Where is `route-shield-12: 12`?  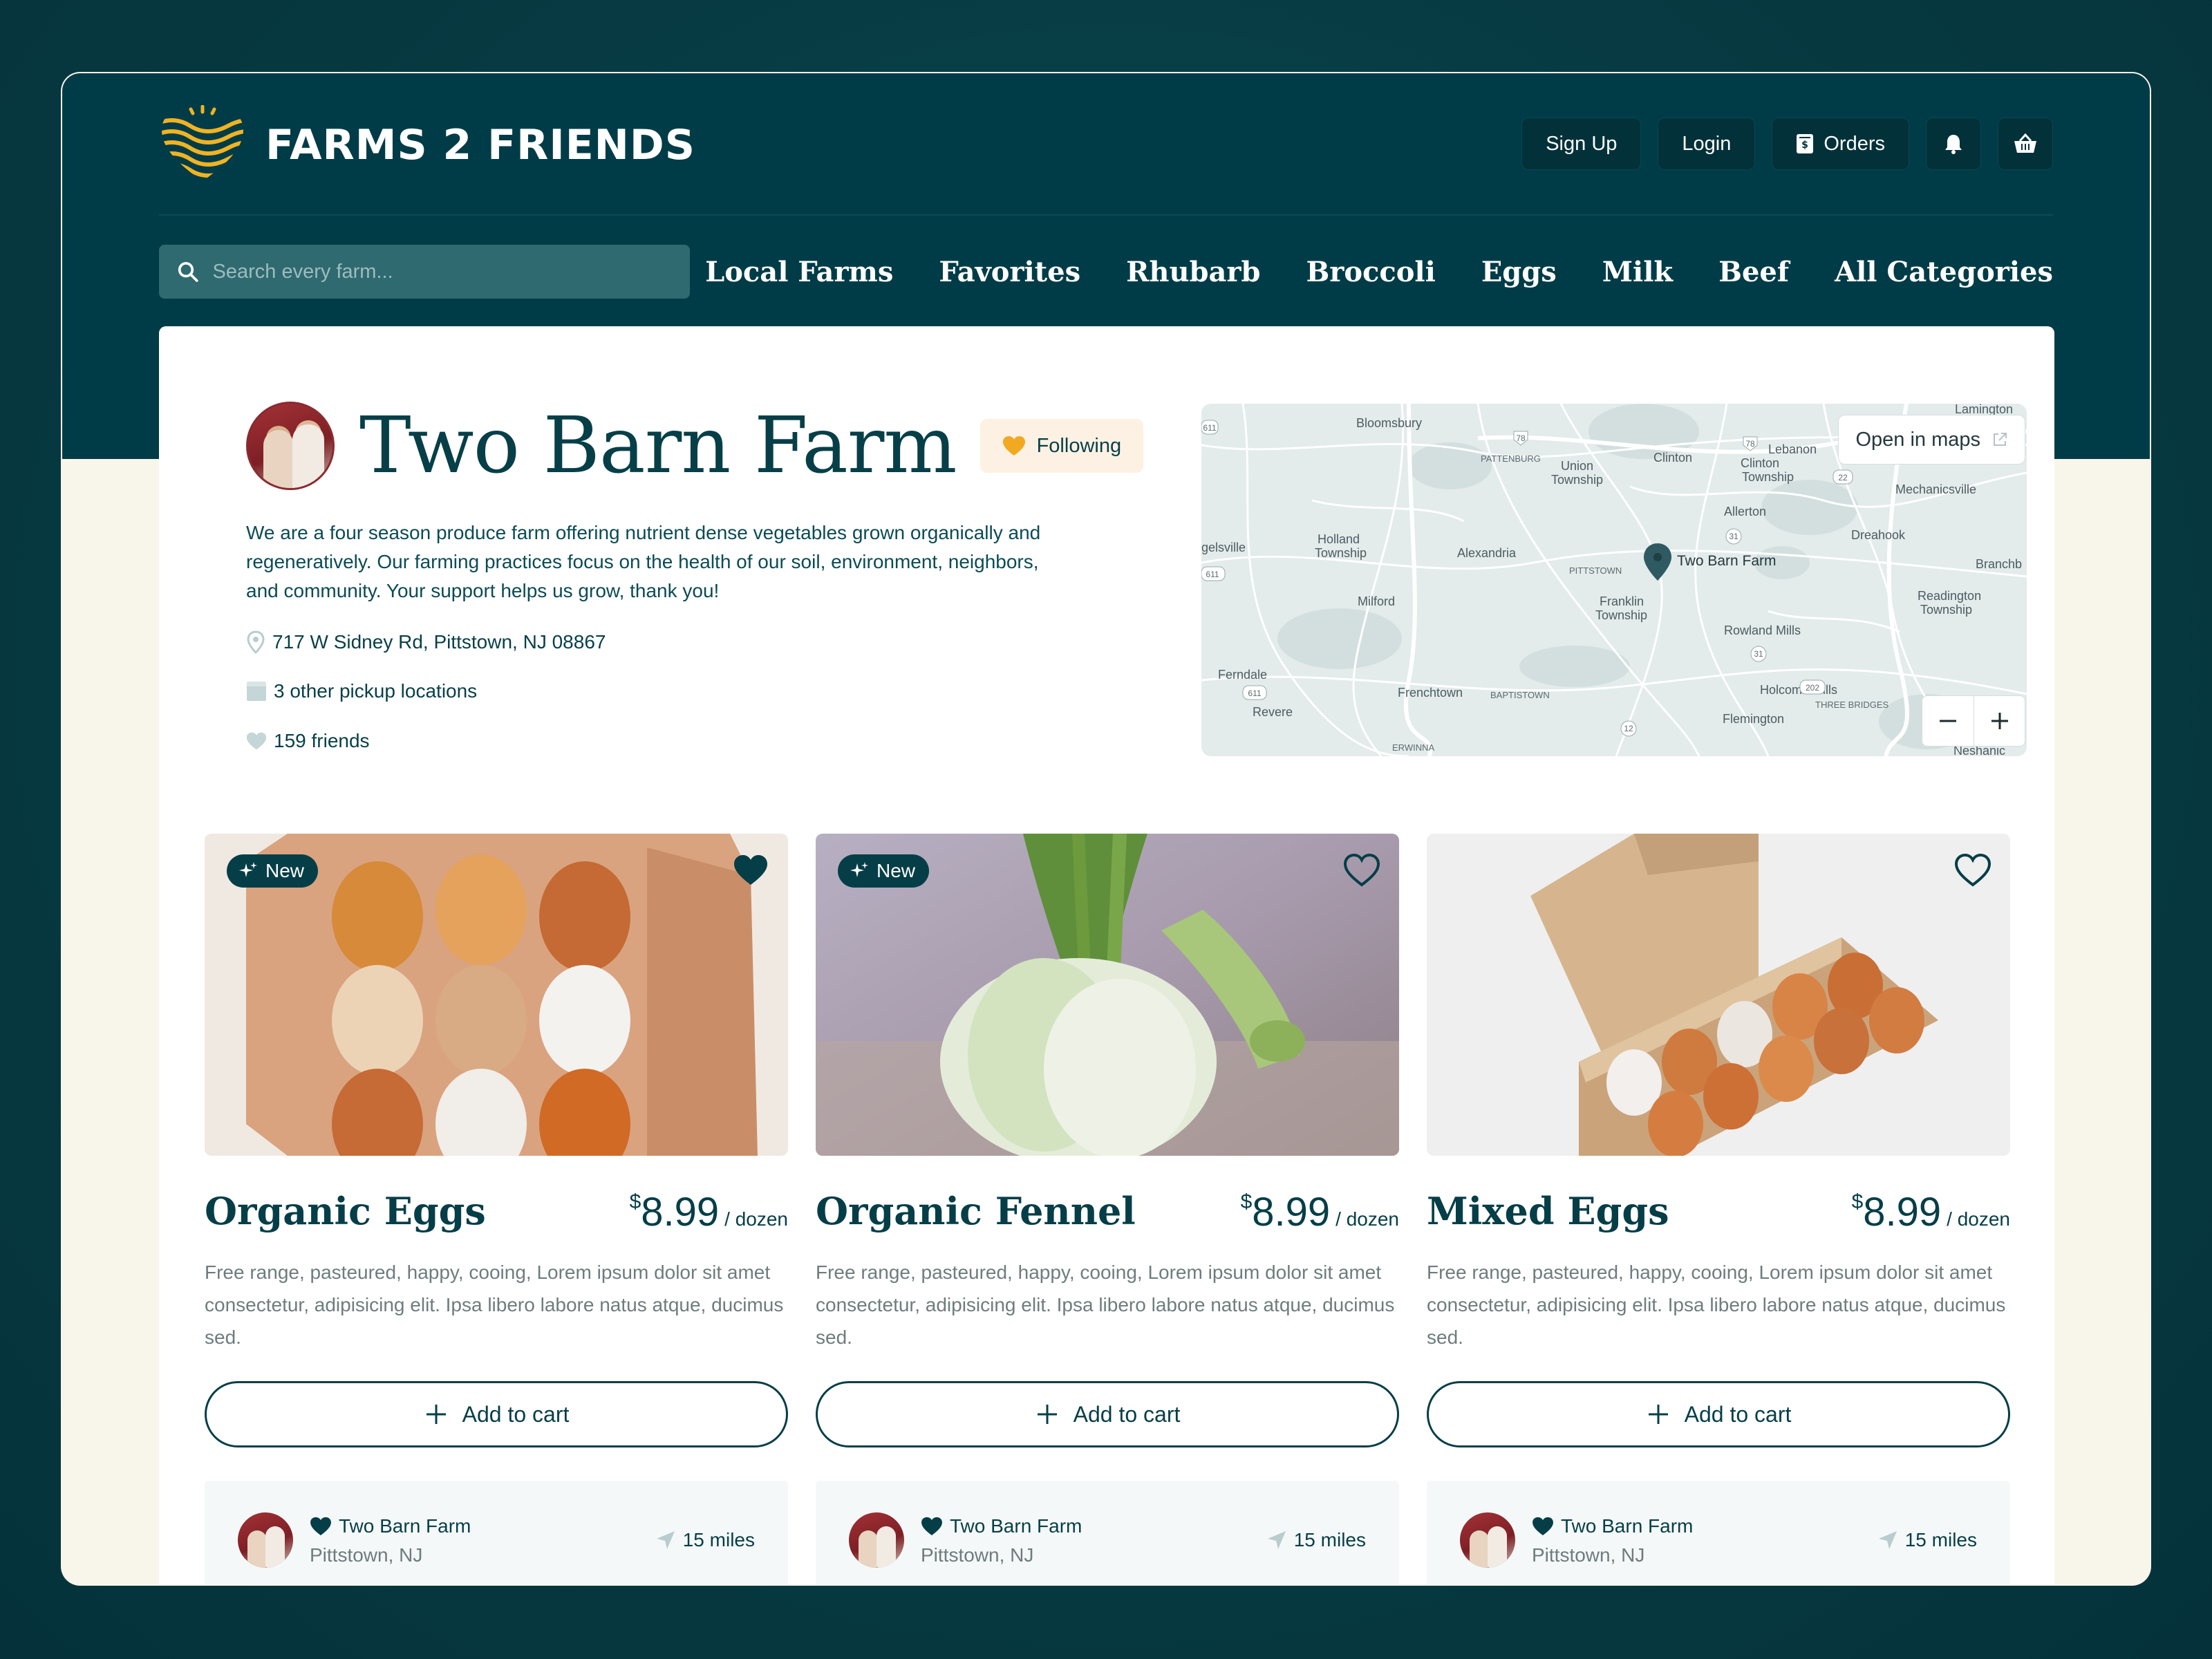 route-shield-12: 12 is located at coordinates (1629, 728).